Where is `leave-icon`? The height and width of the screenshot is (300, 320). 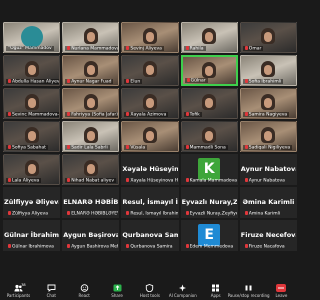
leave-icon is located at coordinates (281, 288).